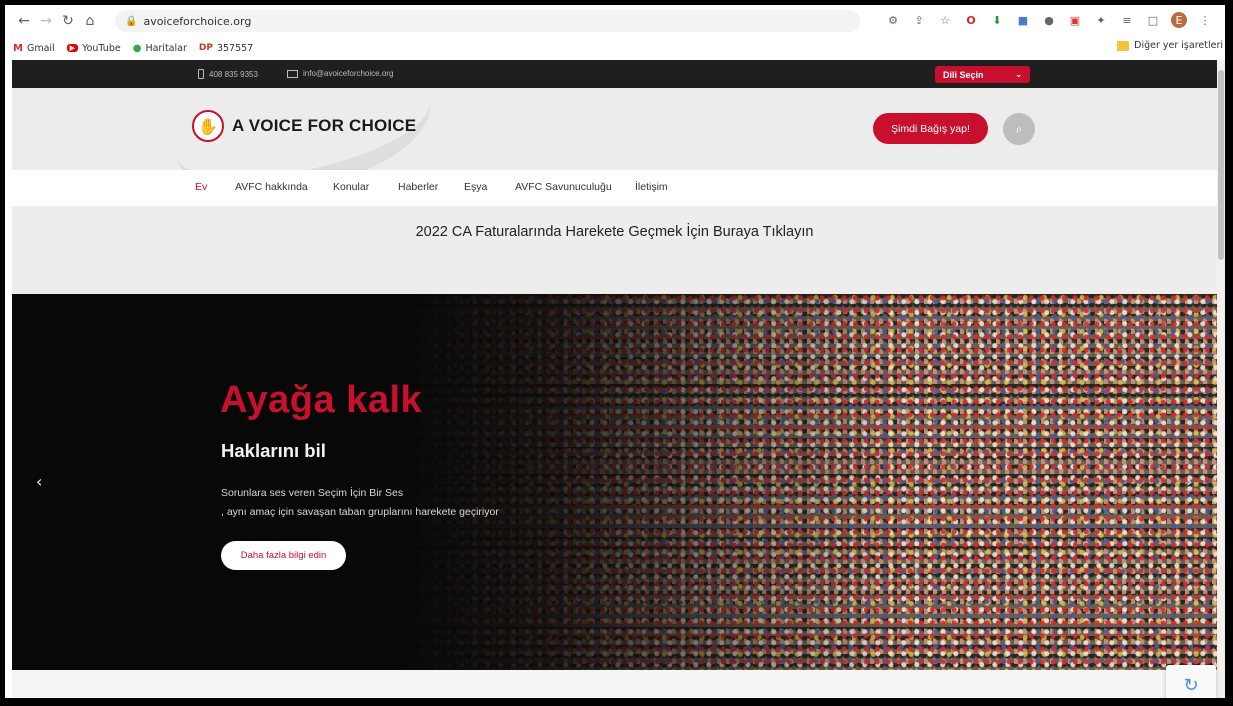  Describe the element at coordinates (1101, 20) in the screenshot. I see `puzzle-icon: ✦` at that location.